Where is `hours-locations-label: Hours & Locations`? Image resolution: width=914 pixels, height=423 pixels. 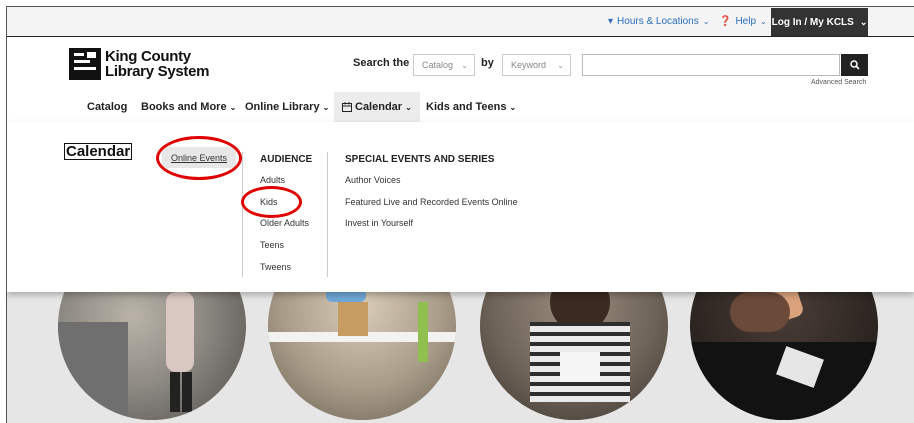 hours-locations-label: Hours & Locations is located at coordinates (658, 21).